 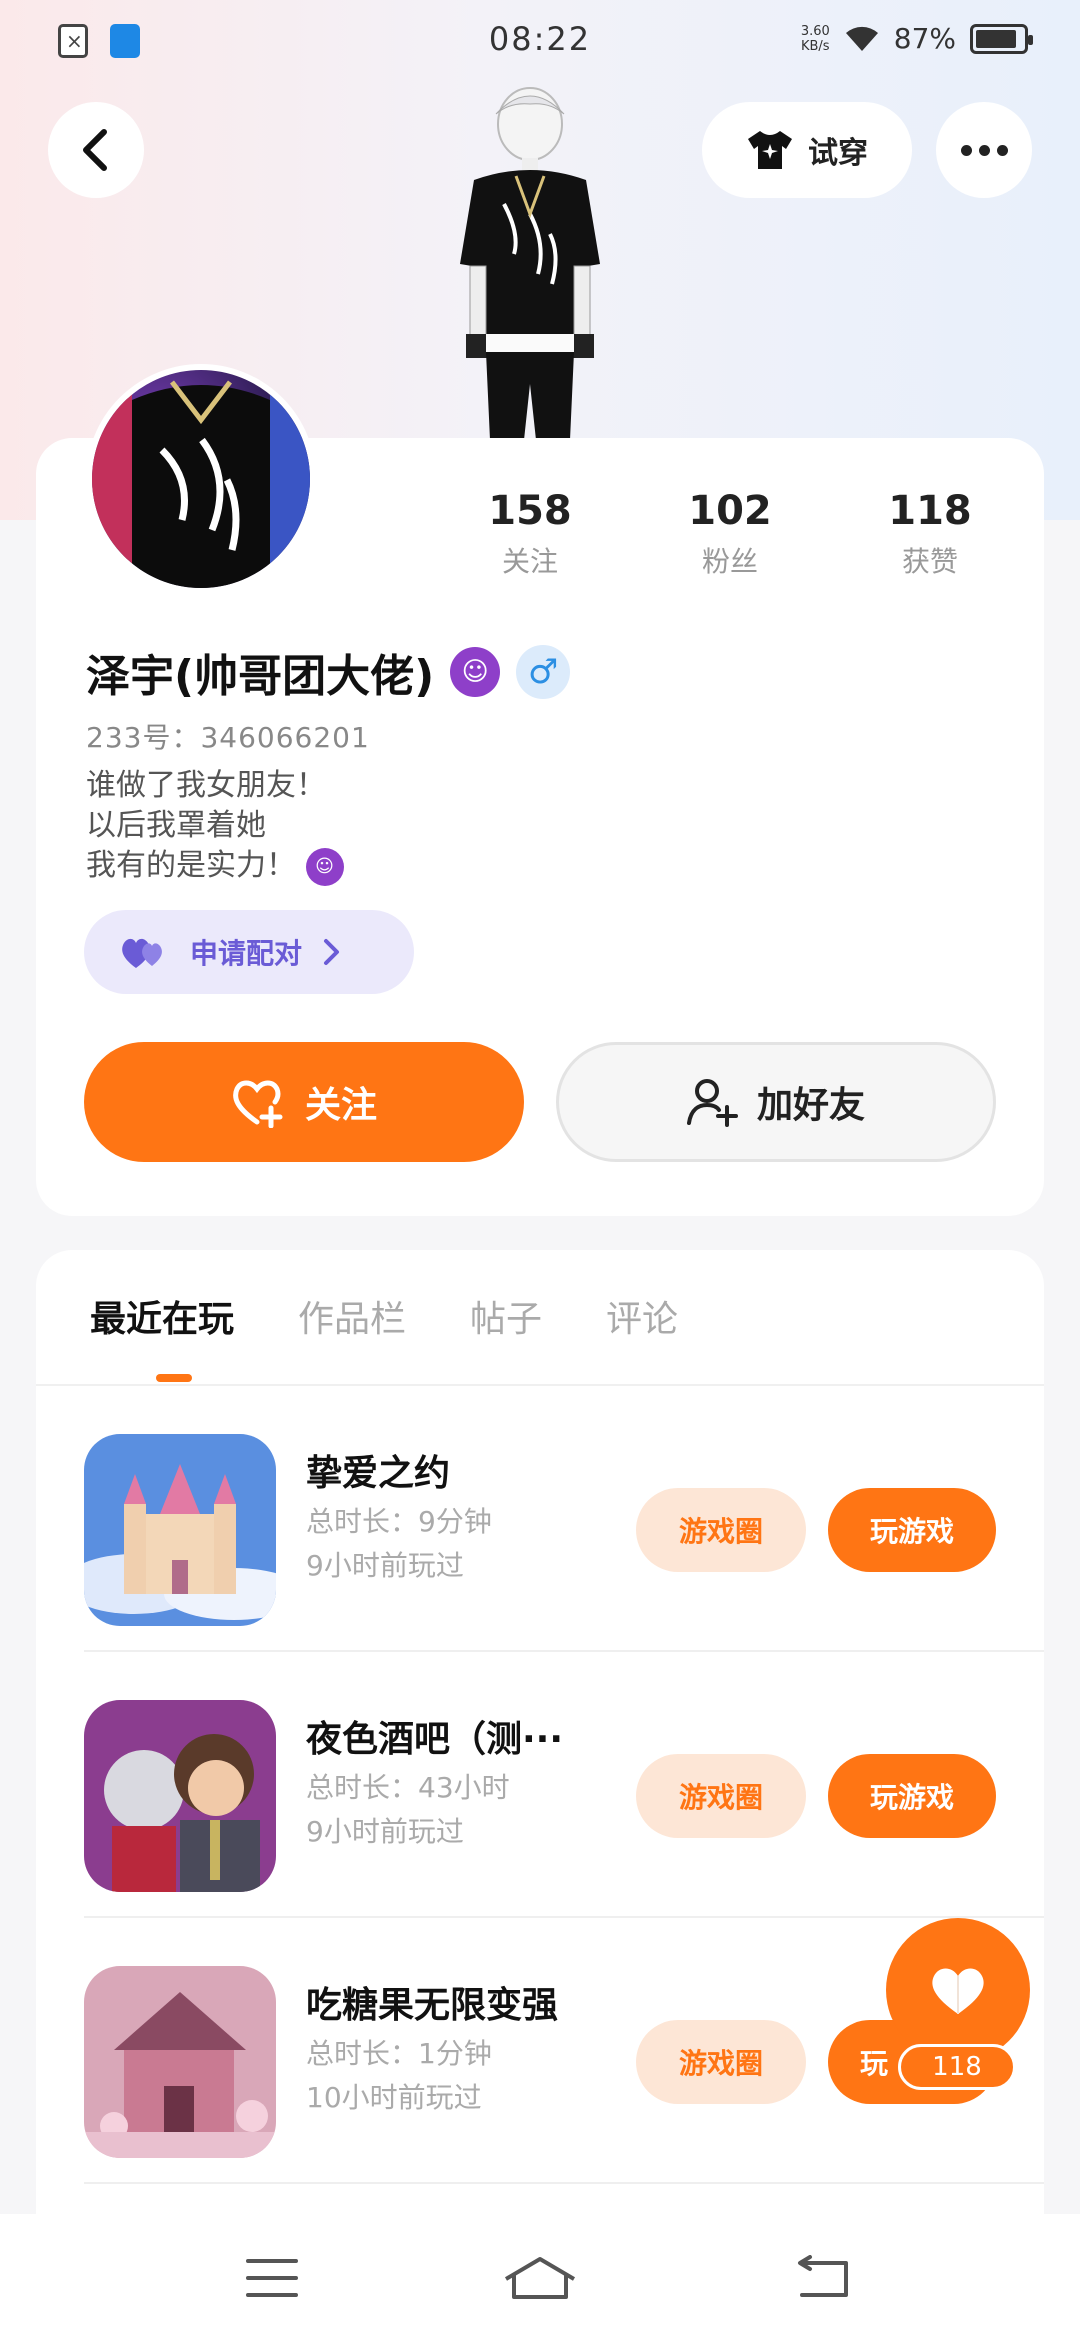 I want to click on game-title: 吃糖果无限变强, so click(x=432, y=2005).